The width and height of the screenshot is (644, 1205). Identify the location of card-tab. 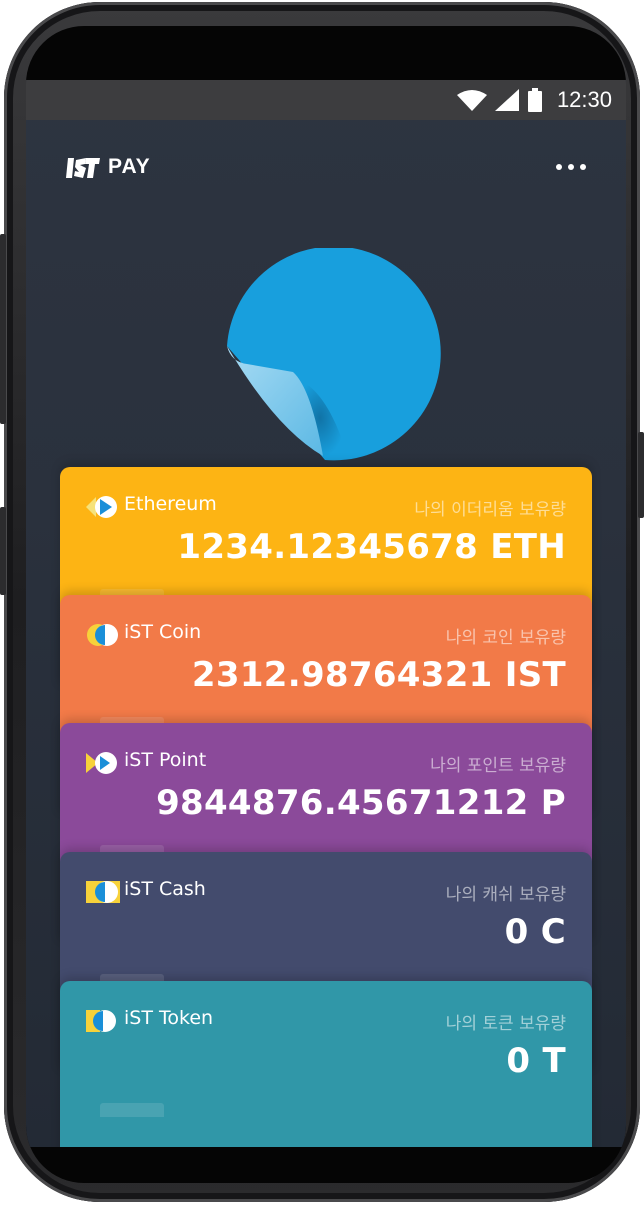
(132, 1110).